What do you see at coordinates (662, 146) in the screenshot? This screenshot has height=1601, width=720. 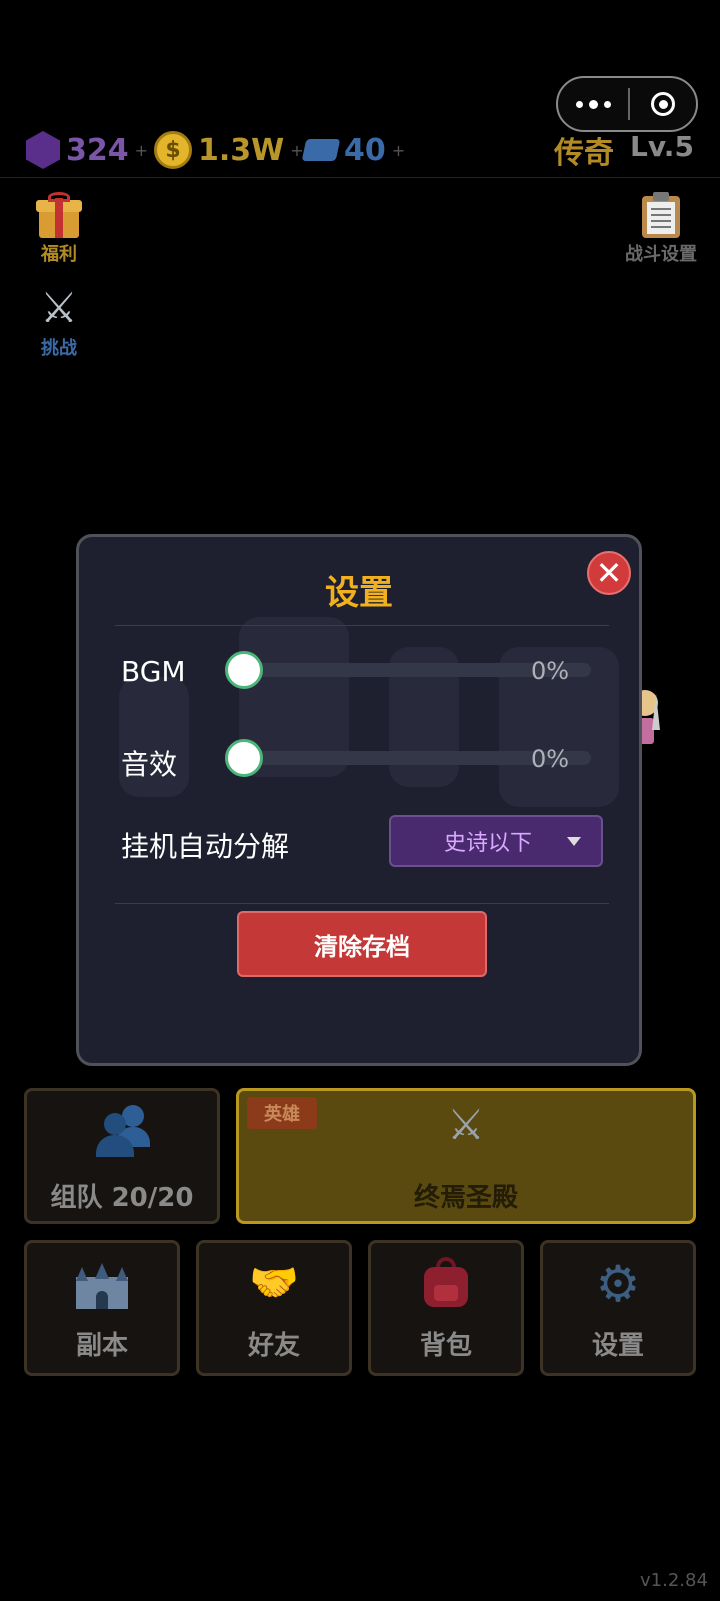 I see `rank-level: Lv.5` at bounding box center [662, 146].